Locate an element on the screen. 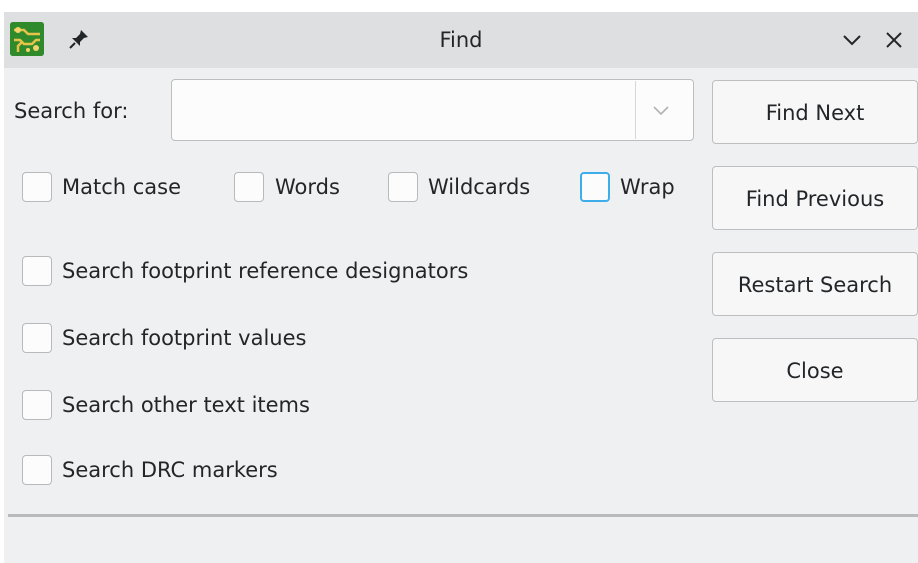  search-other-text-label: Search other text items is located at coordinates (186, 405).